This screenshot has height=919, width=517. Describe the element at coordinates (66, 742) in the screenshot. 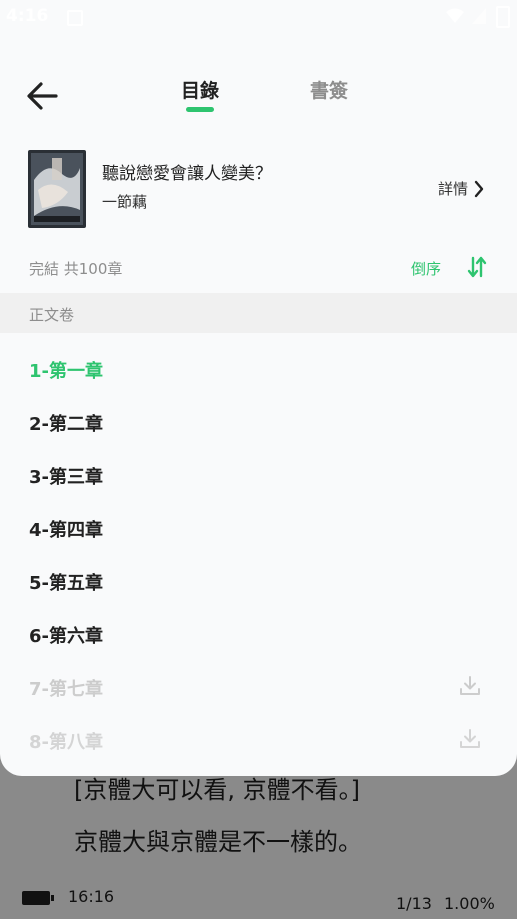

I see `chapter-title: 8-第八章` at that location.